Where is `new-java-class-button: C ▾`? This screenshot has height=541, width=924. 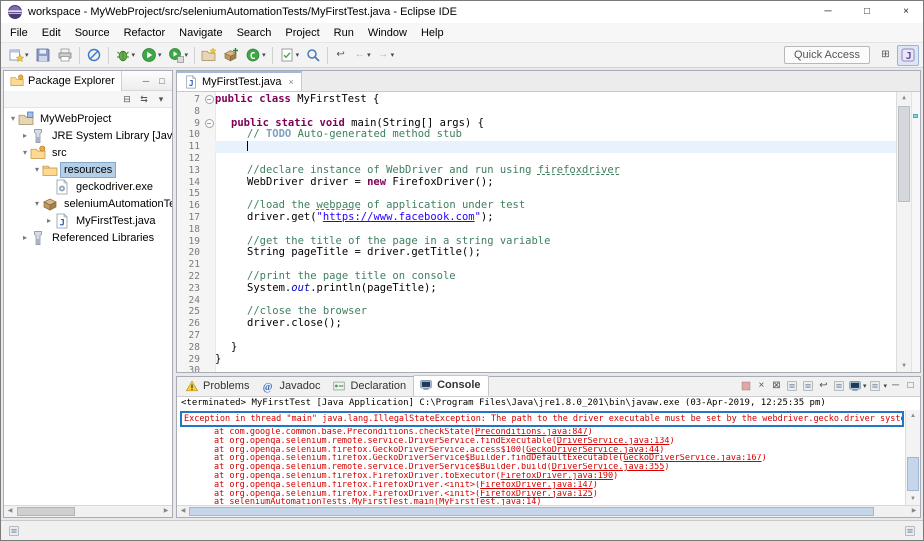 new-java-class-button: C ▾ is located at coordinates (255, 55).